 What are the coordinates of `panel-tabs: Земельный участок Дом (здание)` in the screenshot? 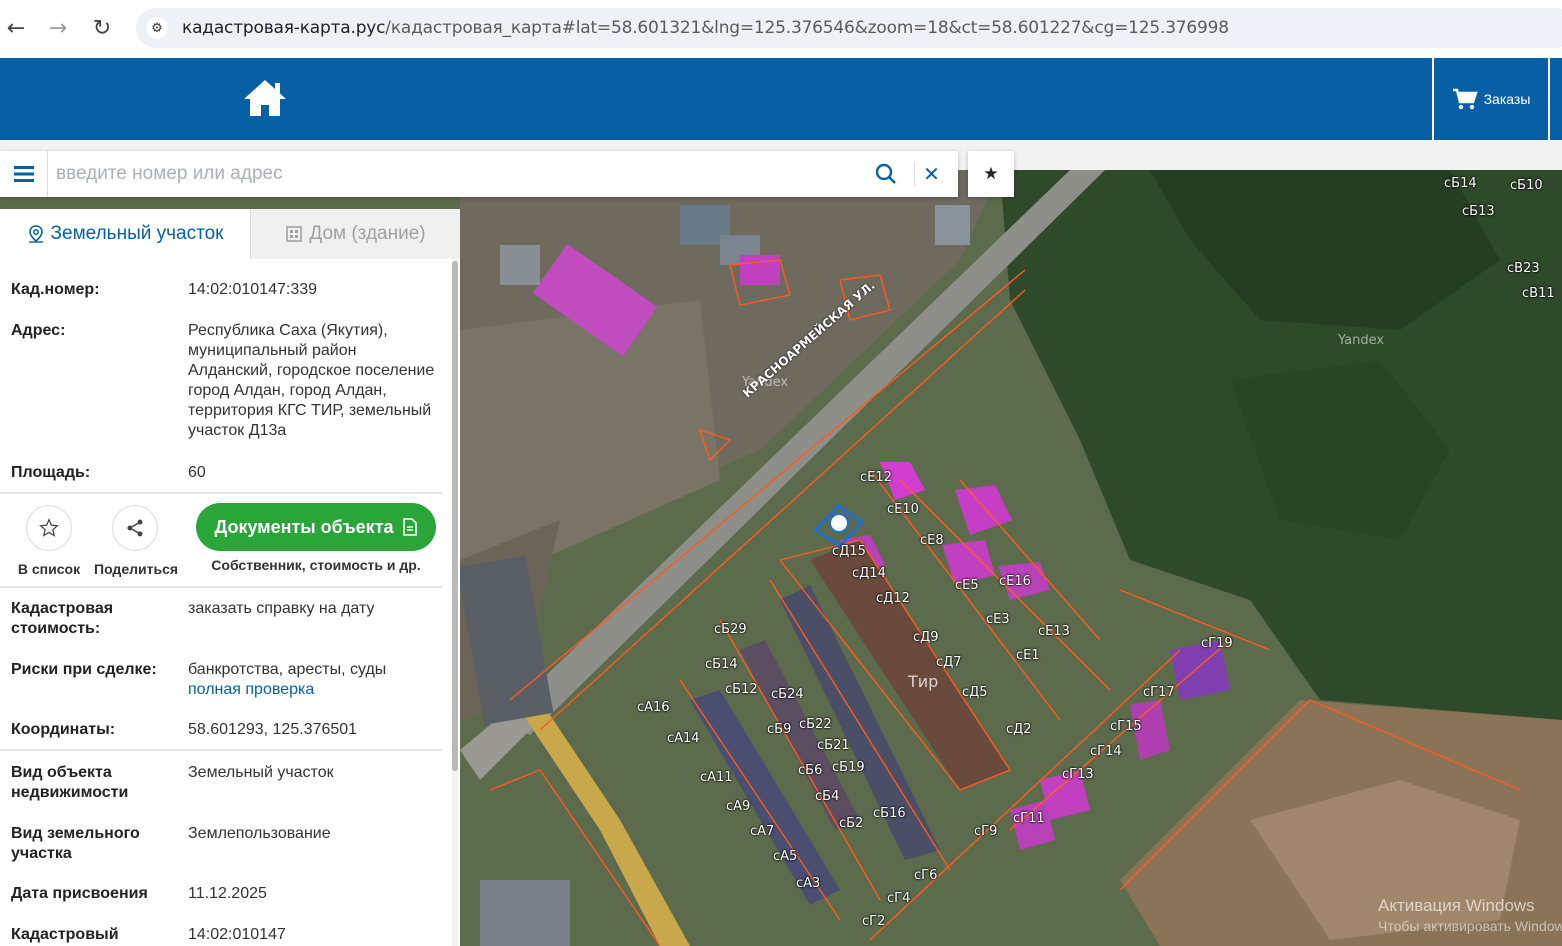 It's located at (230, 234).